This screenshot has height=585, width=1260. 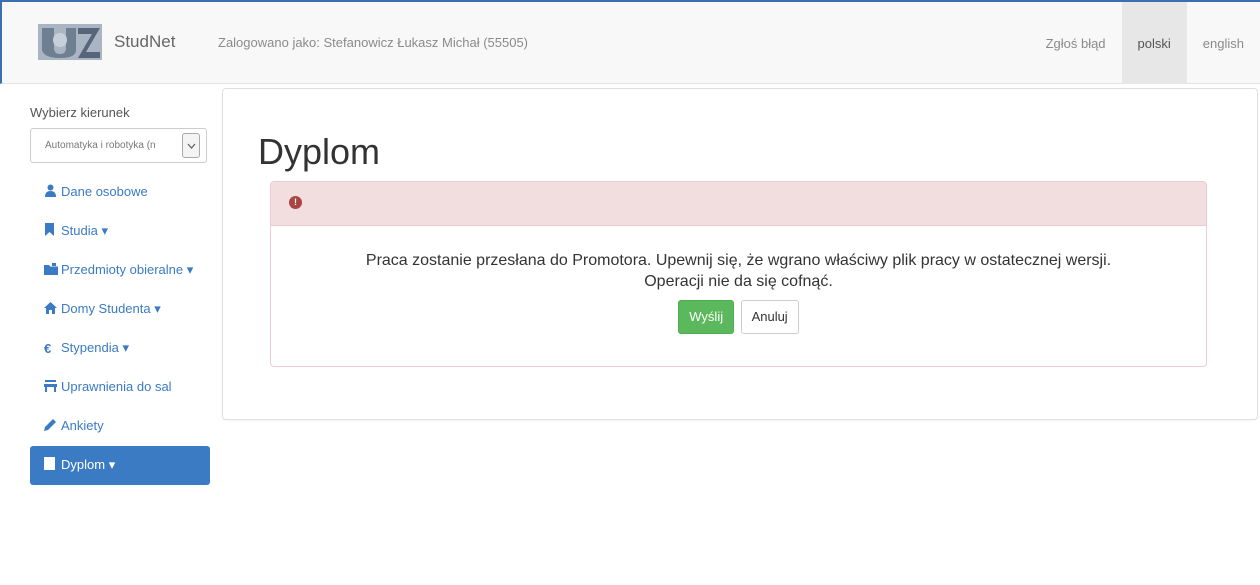 What do you see at coordinates (120, 465) in the screenshot?
I see `sidebar-item-diploma: Dyplom ▾` at bounding box center [120, 465].